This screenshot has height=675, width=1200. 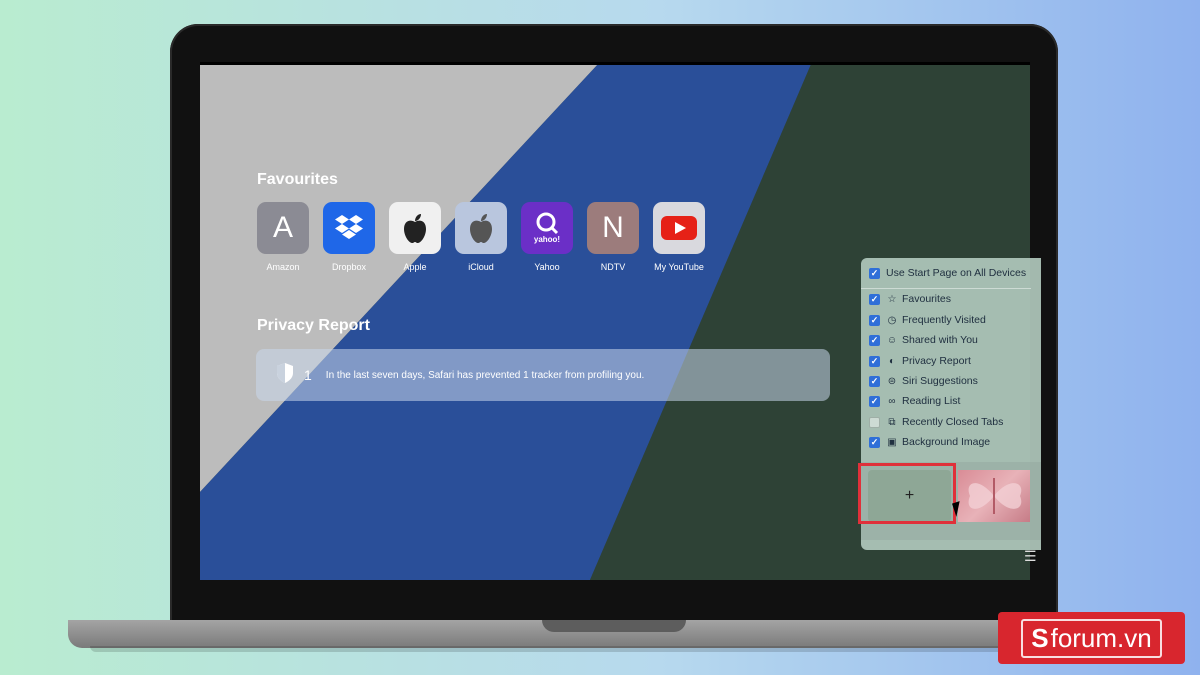 I want to click on favourite-yahoo: yahoo! Yahoo, so click(x=547, y=237).